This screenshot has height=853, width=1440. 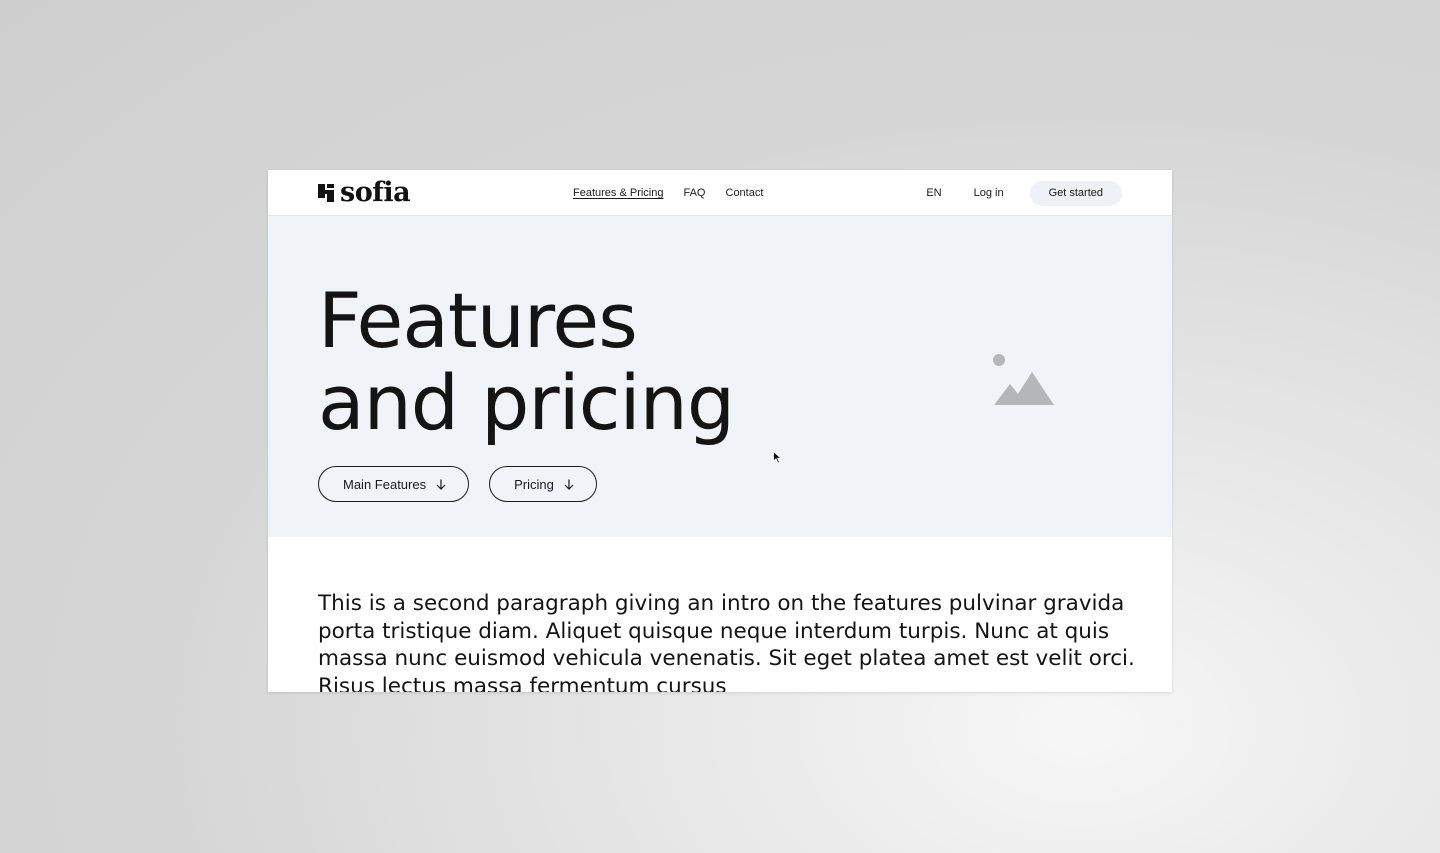 What do you see at coordinates (618, 193) in the screenshot?
I see `nav-link-features-pricing: Features & Pricing` at bounding box center [618, 193].